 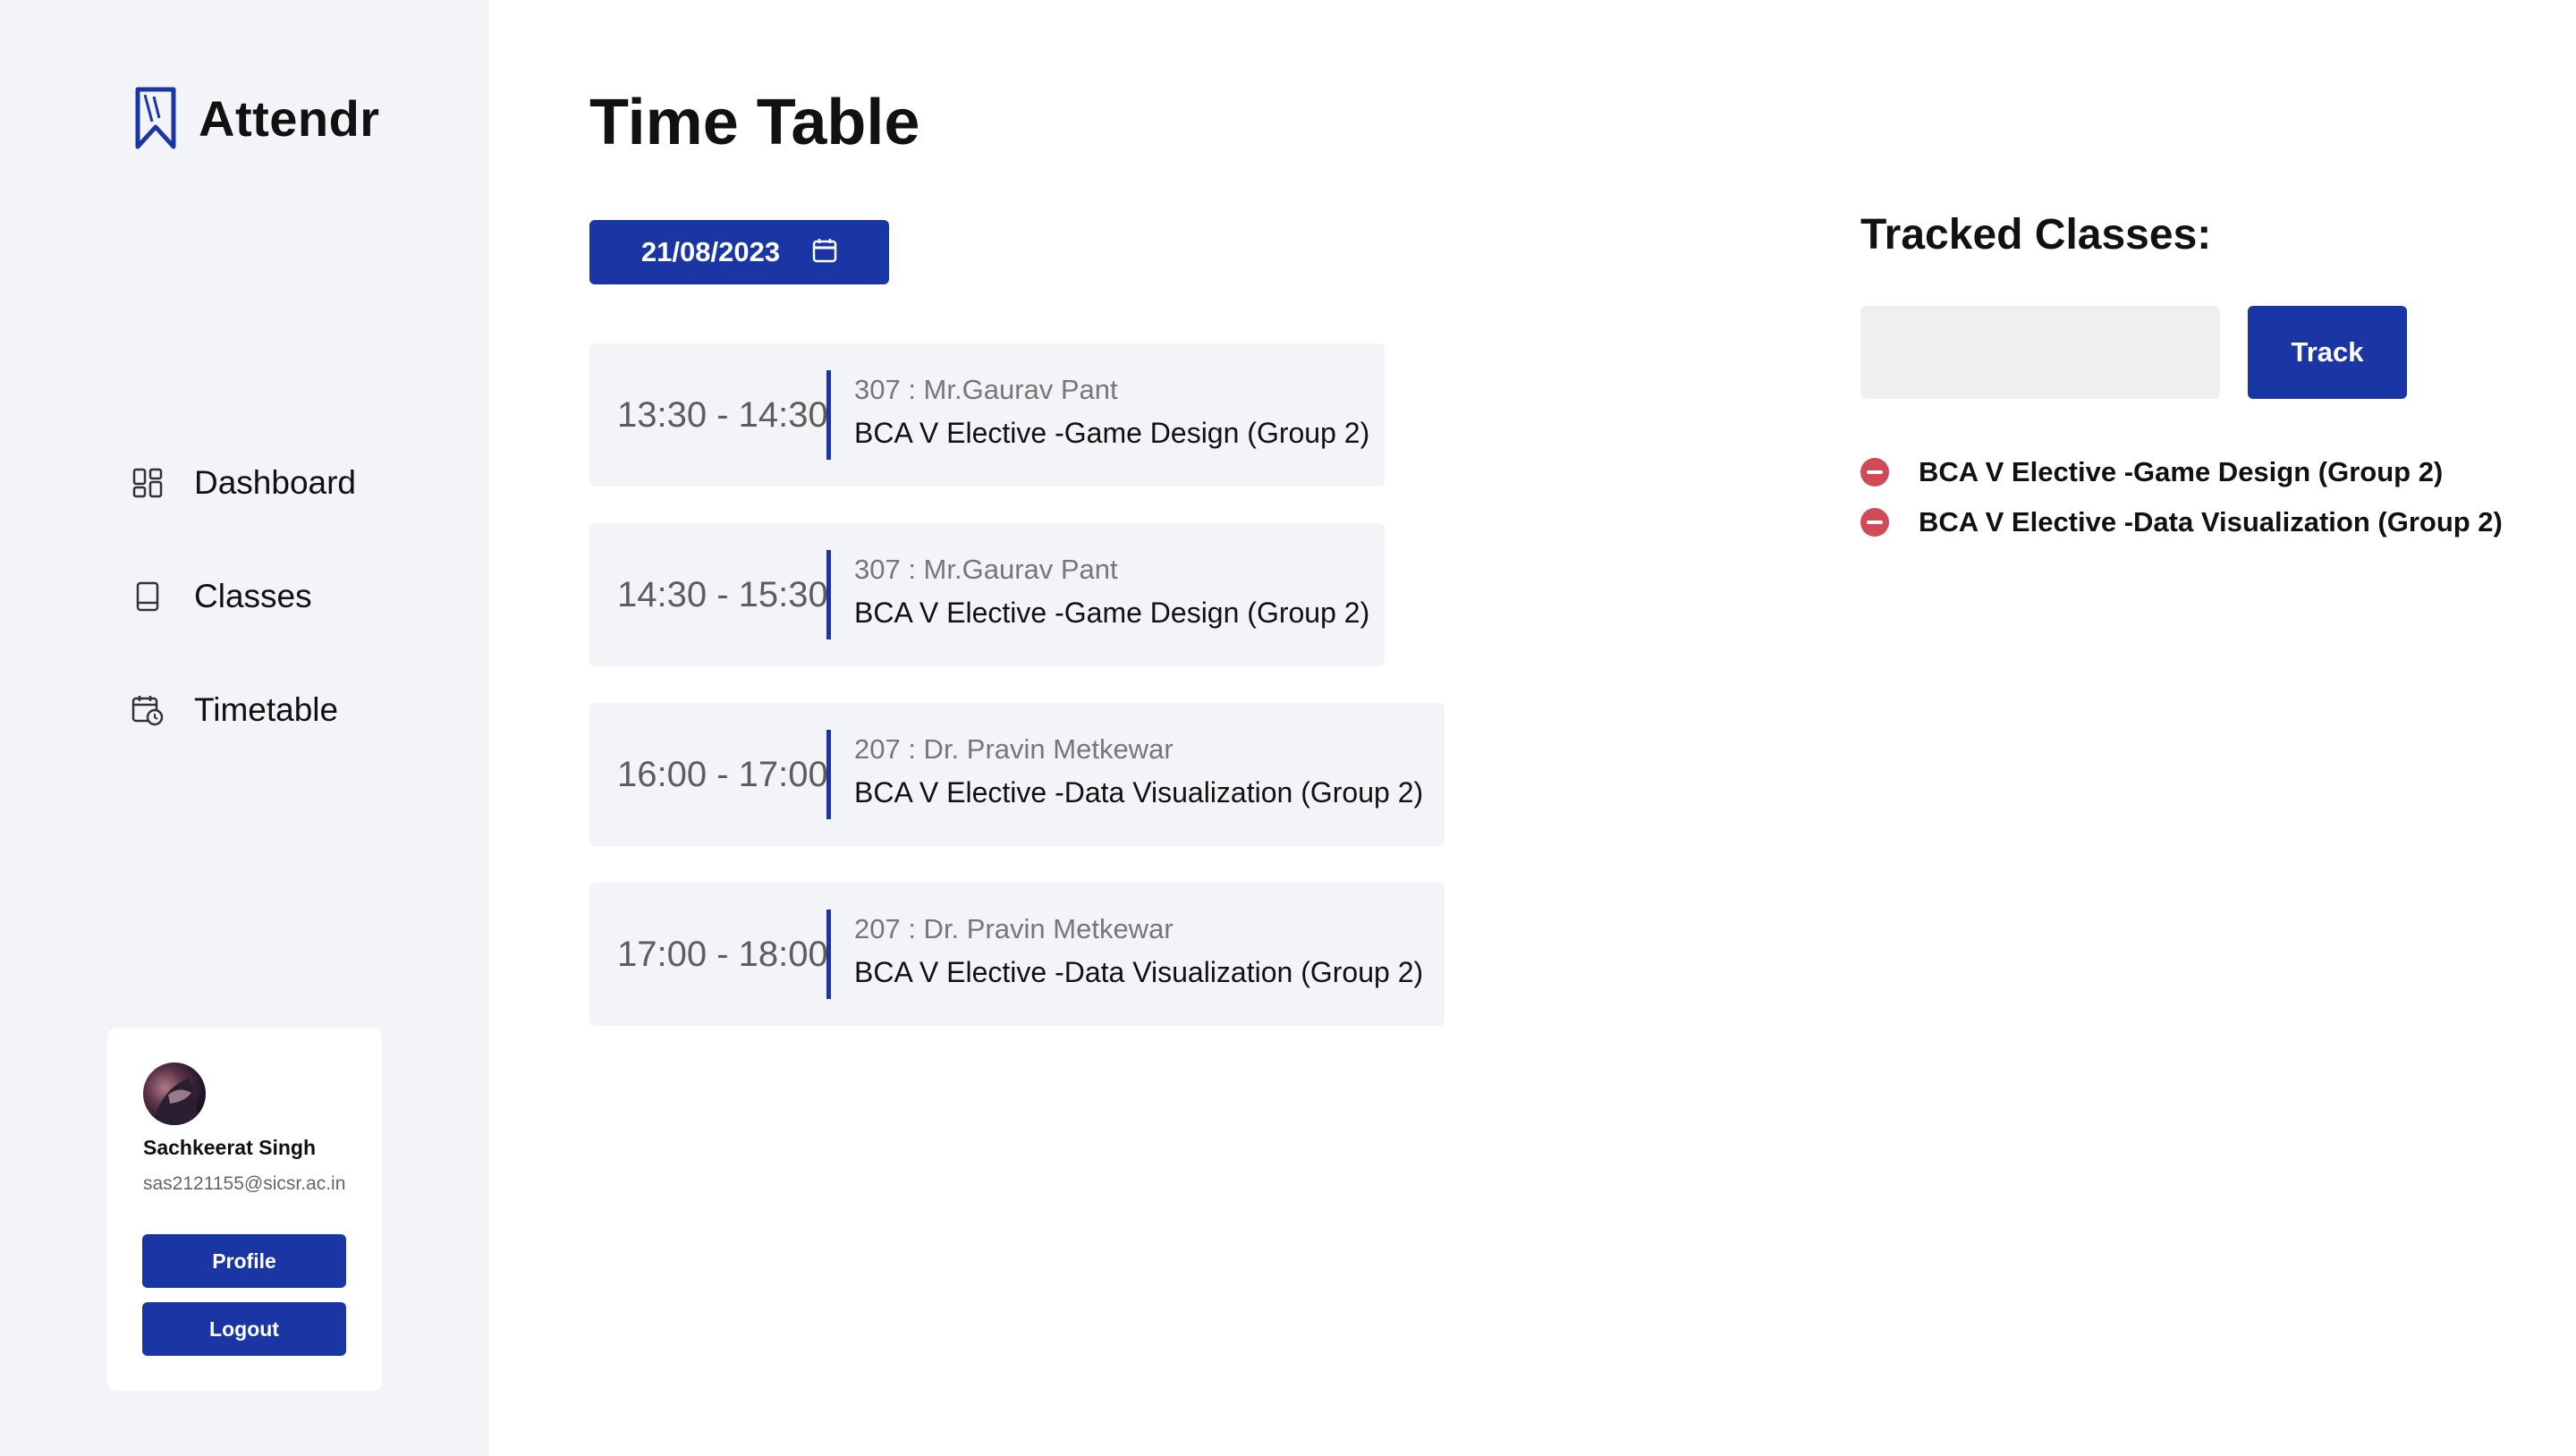 I want to click on avatar, so click(x=174, y=1093).